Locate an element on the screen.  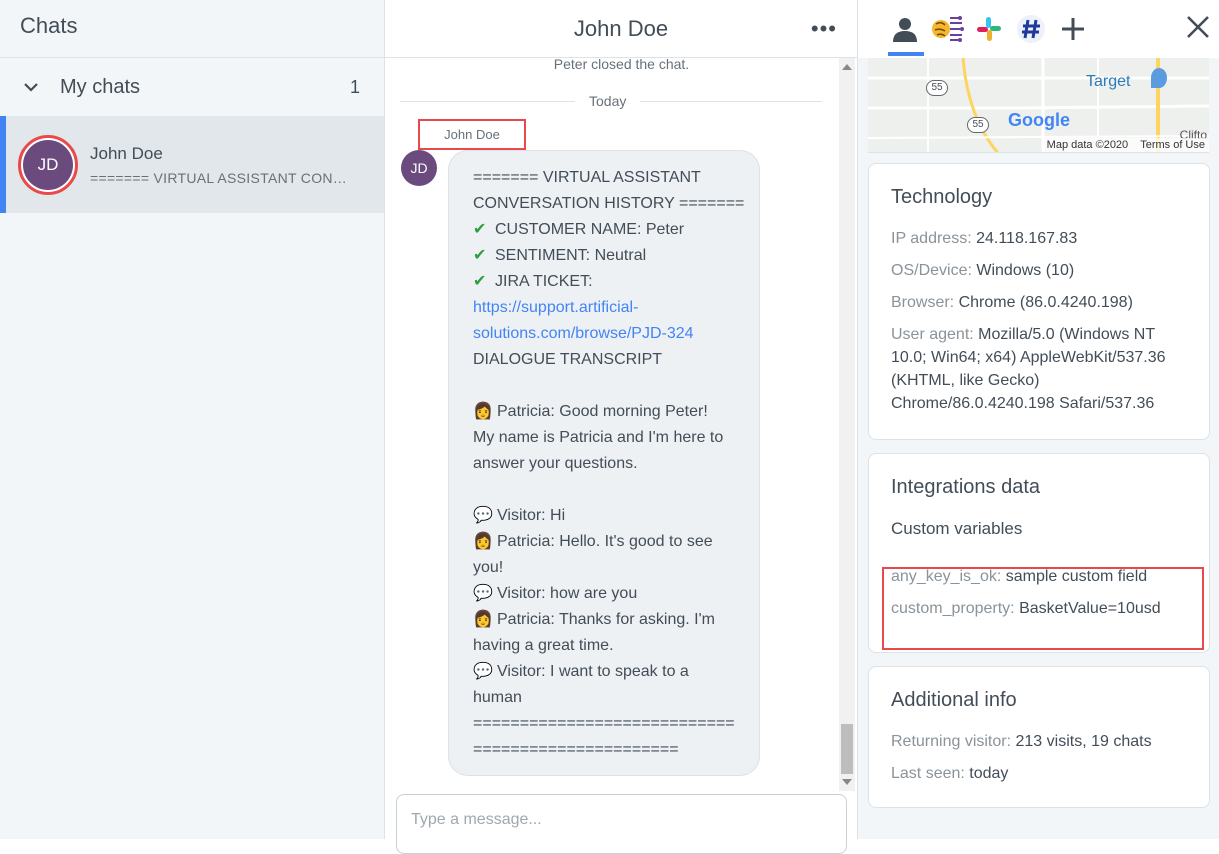
message-line: you! is located at coordinates (488, 567).